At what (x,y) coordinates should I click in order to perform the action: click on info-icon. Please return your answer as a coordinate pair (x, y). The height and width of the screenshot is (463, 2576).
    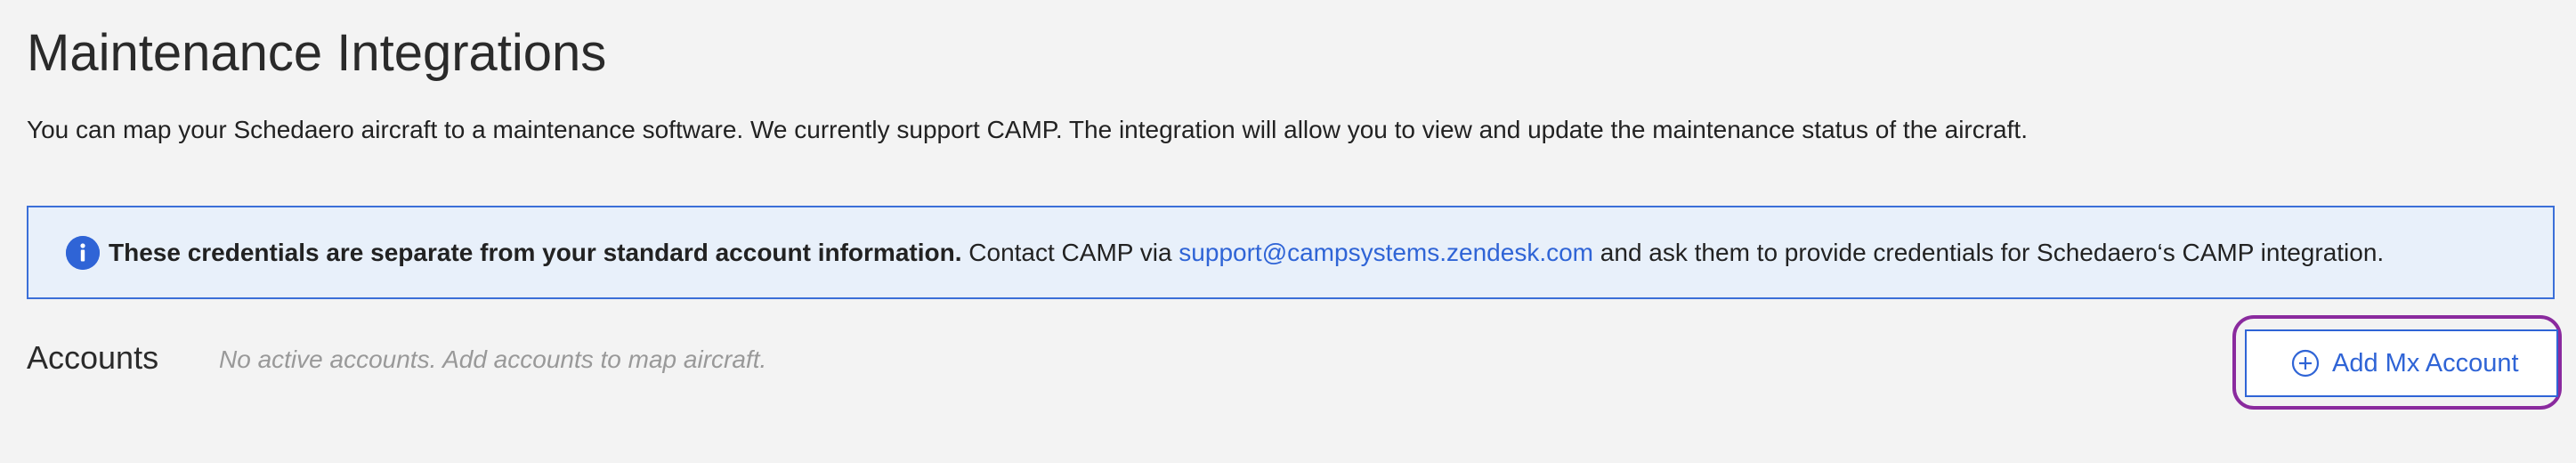
    Looking at the image, I should click on (83, 252).